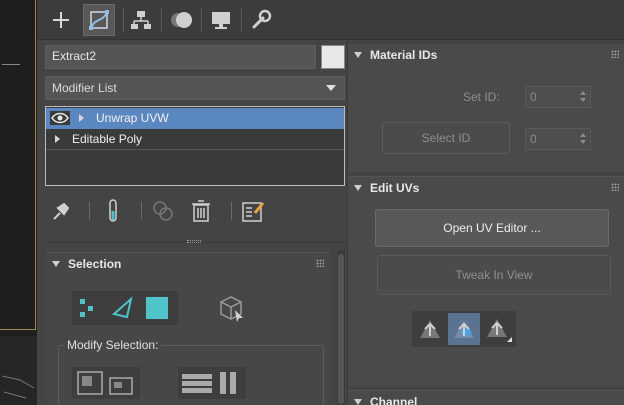  Describe the element at coordinates (486, 188) in the screenshot. I see `edit-uvs-rollout-header: Edit UVs` at that location.